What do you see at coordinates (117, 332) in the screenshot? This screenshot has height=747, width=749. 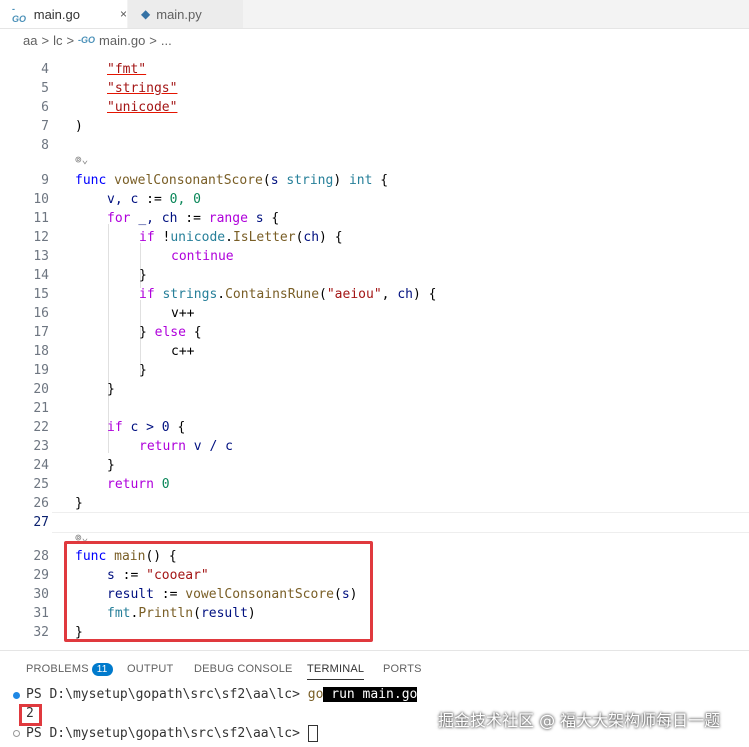 I see `code-line-17: 17 } else {` at bounding box center [117, 332].